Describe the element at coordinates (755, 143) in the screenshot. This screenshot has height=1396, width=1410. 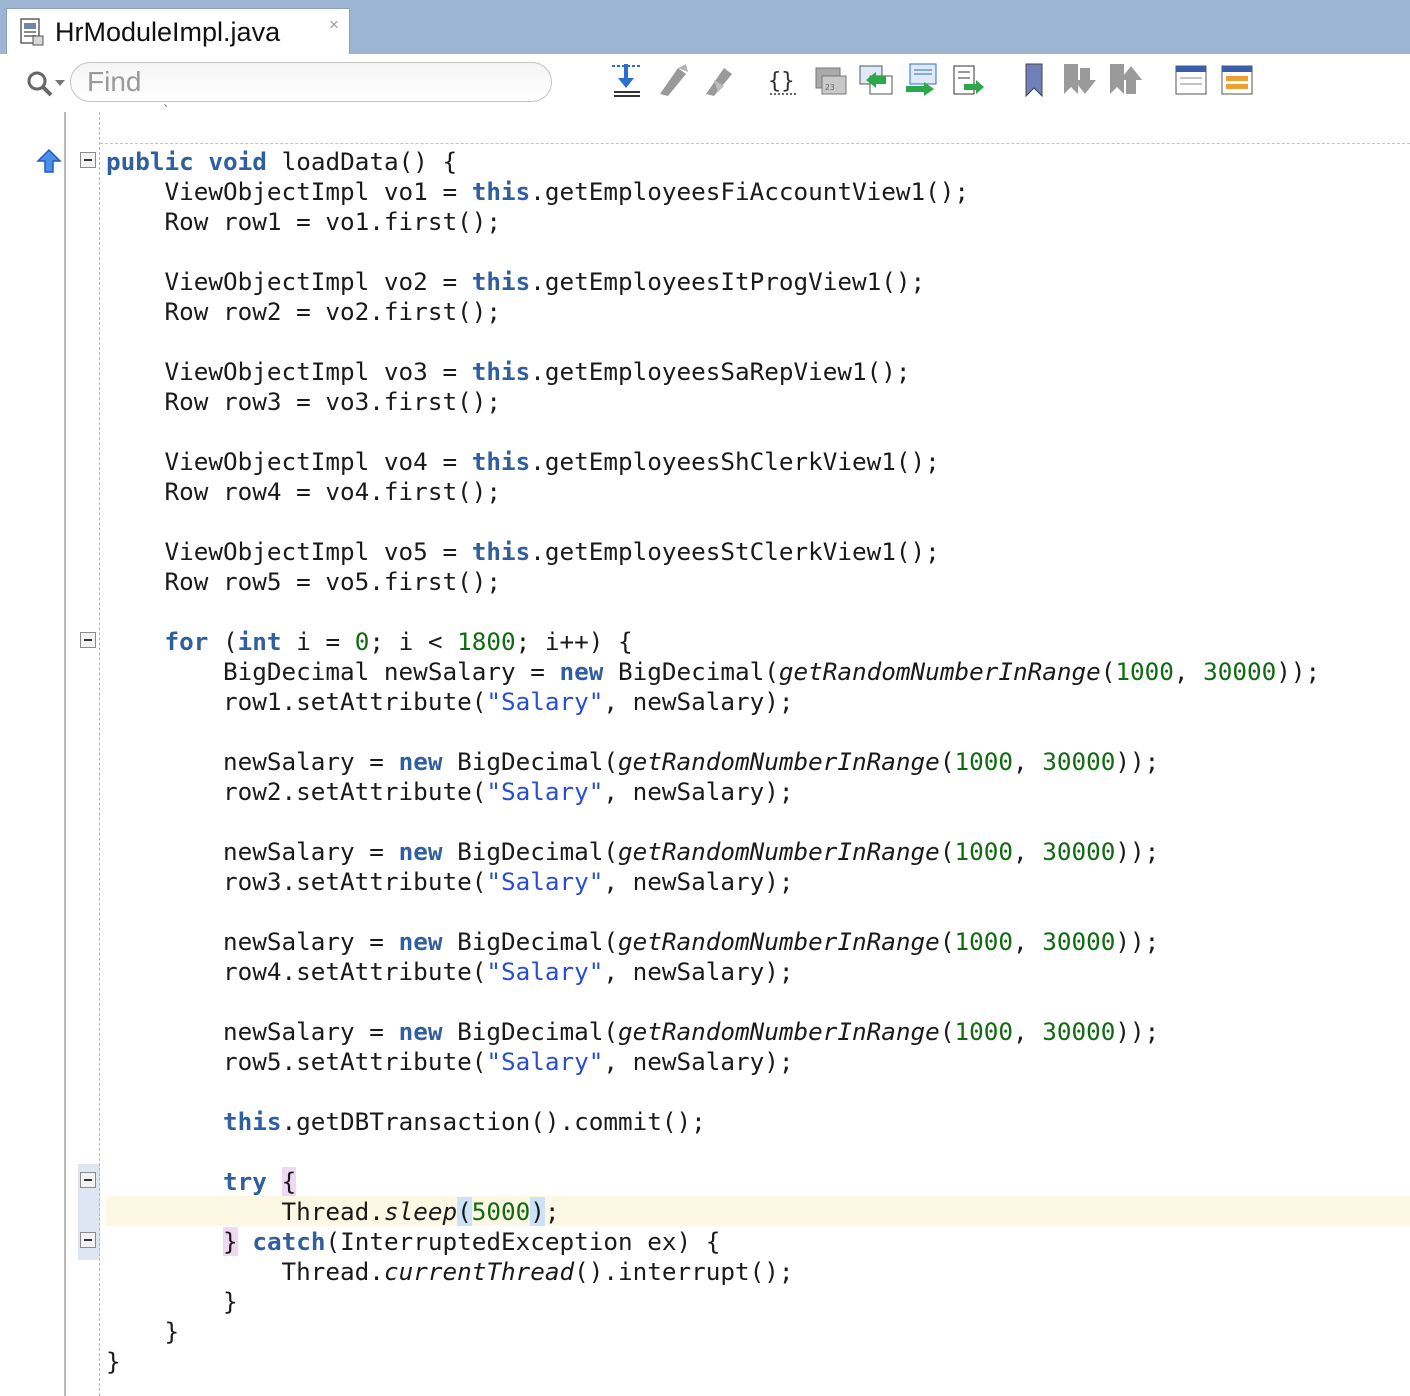
I see `method-separator` at that location.